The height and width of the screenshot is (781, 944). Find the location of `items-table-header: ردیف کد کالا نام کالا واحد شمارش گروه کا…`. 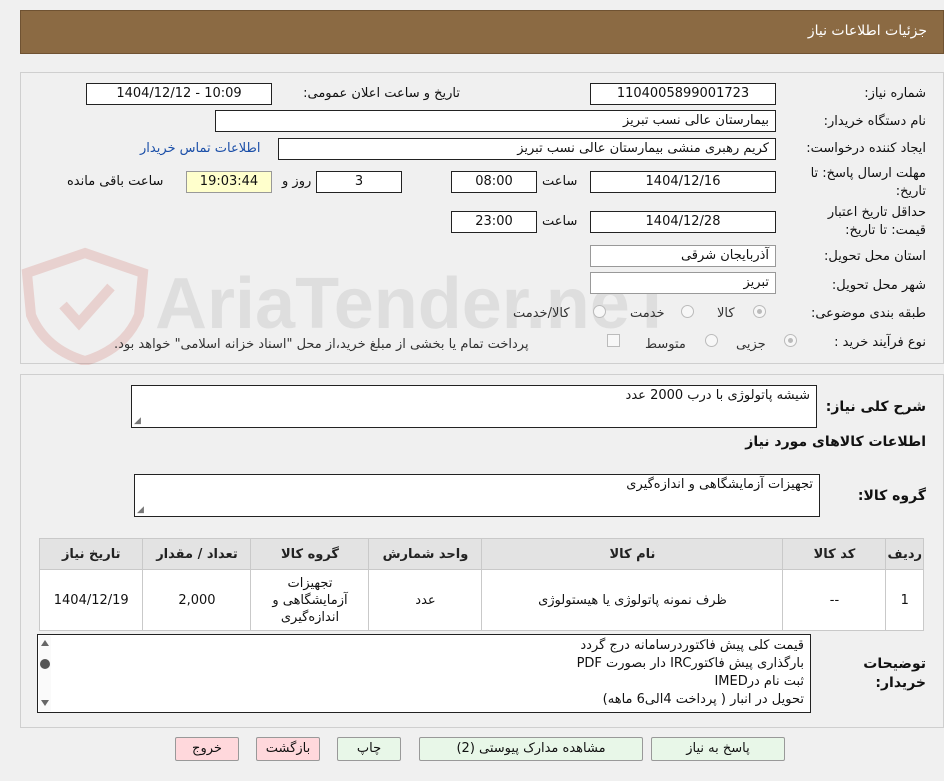

items-table-header: ردیف کد کالا نام کالا واحد شمارش گروه کا… is located at coordinates (481, 554).